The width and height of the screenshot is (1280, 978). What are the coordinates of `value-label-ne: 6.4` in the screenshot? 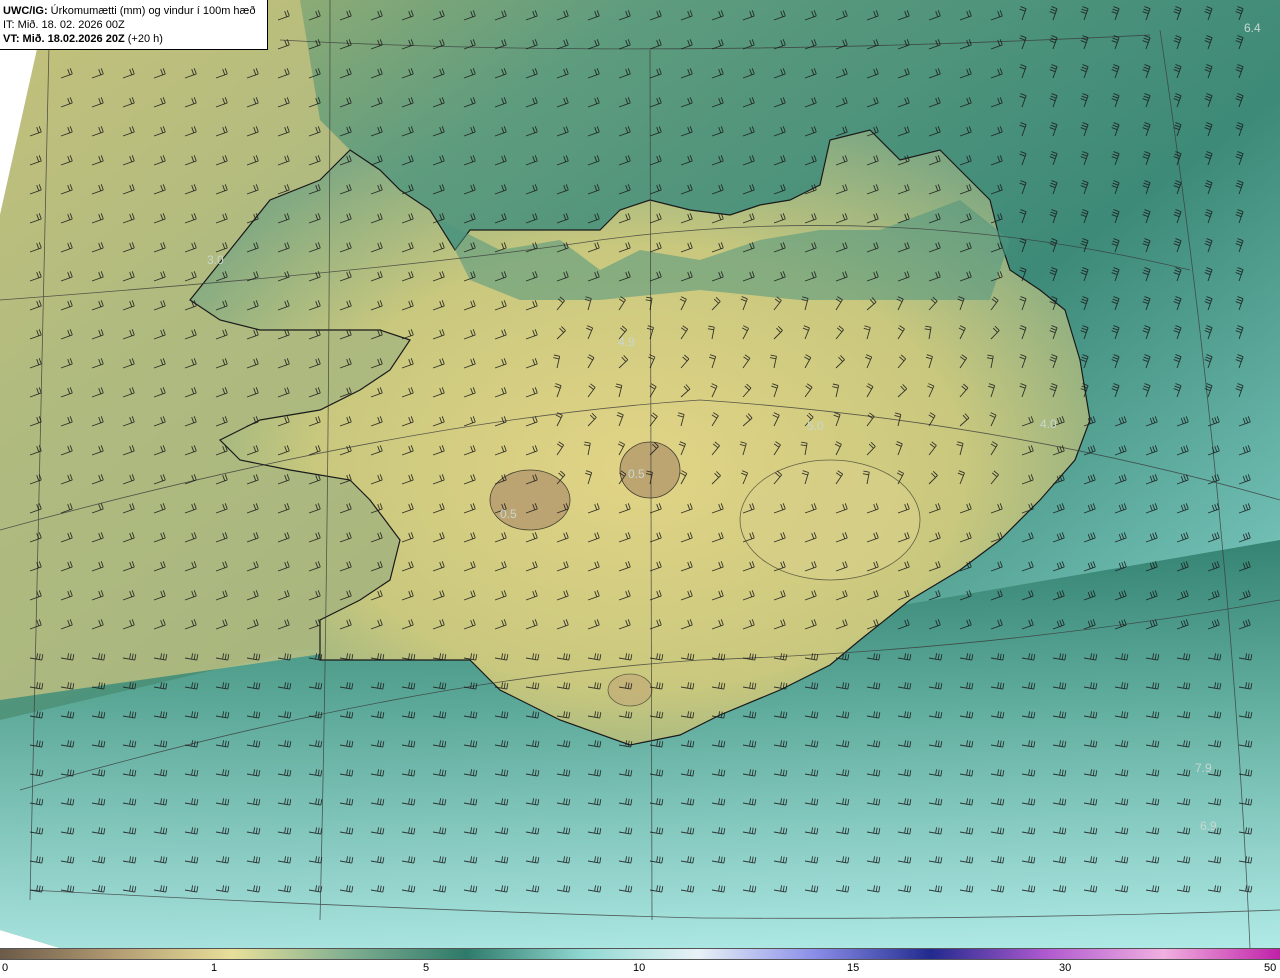 It's located at (1252, 28).